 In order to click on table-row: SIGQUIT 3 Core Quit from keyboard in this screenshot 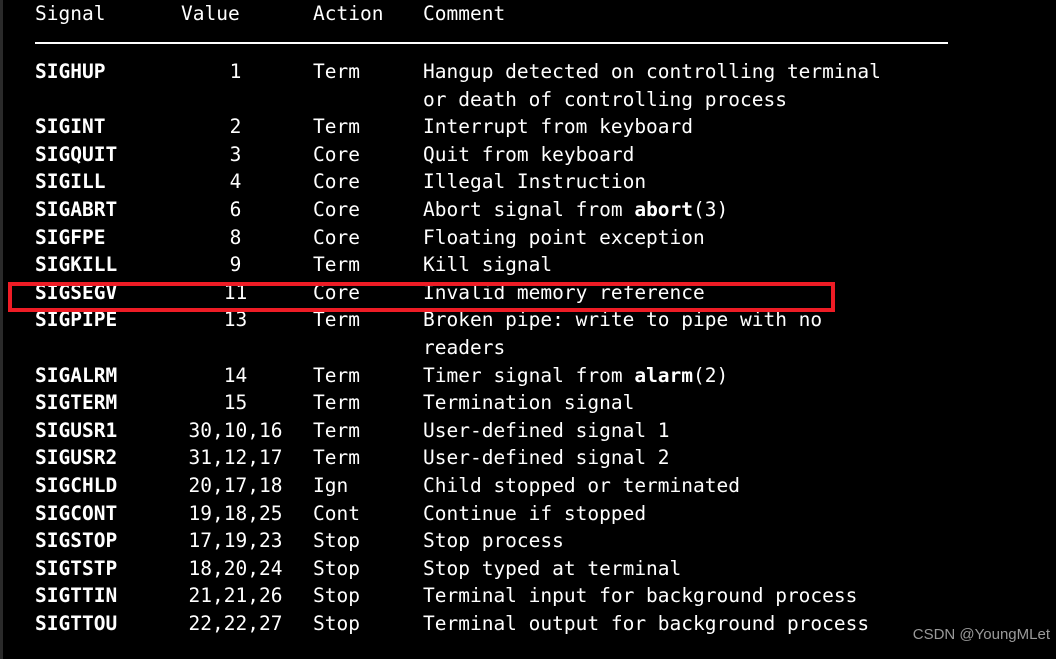, I will do `click(545, 155)`.